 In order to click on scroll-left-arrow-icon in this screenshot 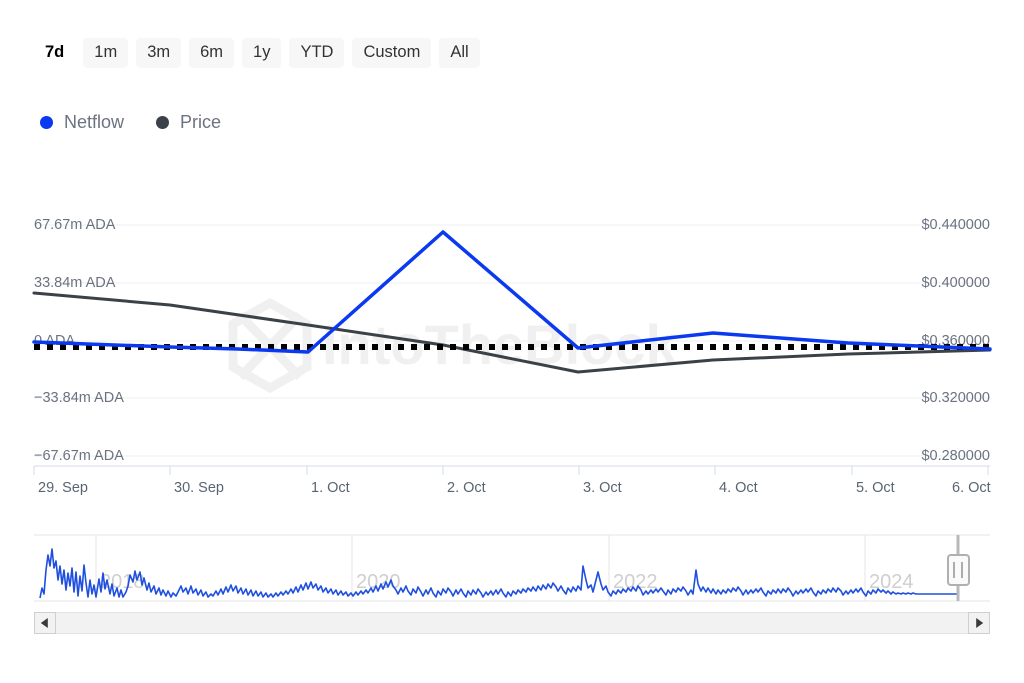, I will do `click(44, 623)`.